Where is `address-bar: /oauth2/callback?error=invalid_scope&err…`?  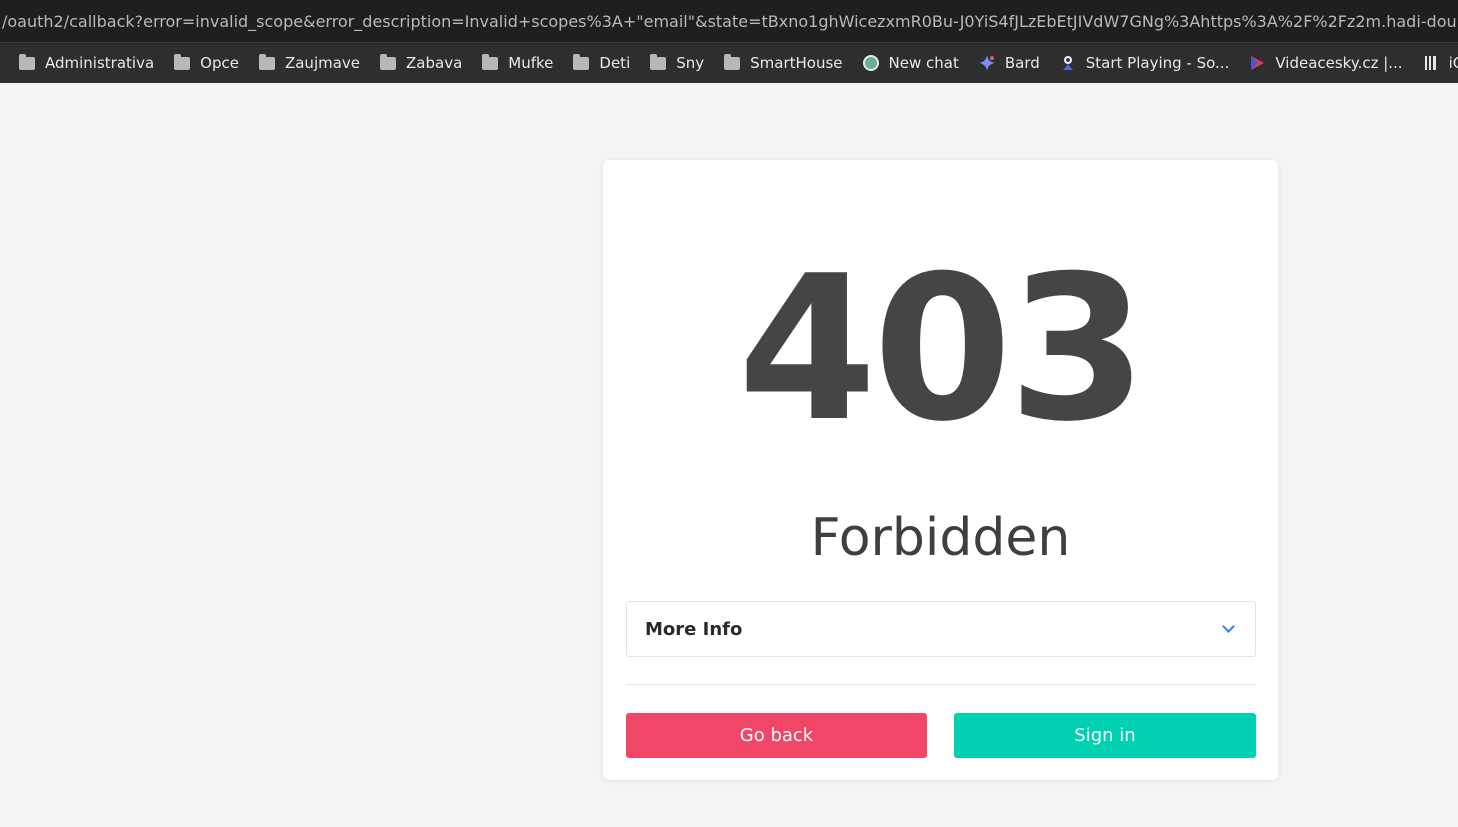
address-bar: /oauth2/callback?error=invalid_scope&err… is located at coordinates (729, 21).